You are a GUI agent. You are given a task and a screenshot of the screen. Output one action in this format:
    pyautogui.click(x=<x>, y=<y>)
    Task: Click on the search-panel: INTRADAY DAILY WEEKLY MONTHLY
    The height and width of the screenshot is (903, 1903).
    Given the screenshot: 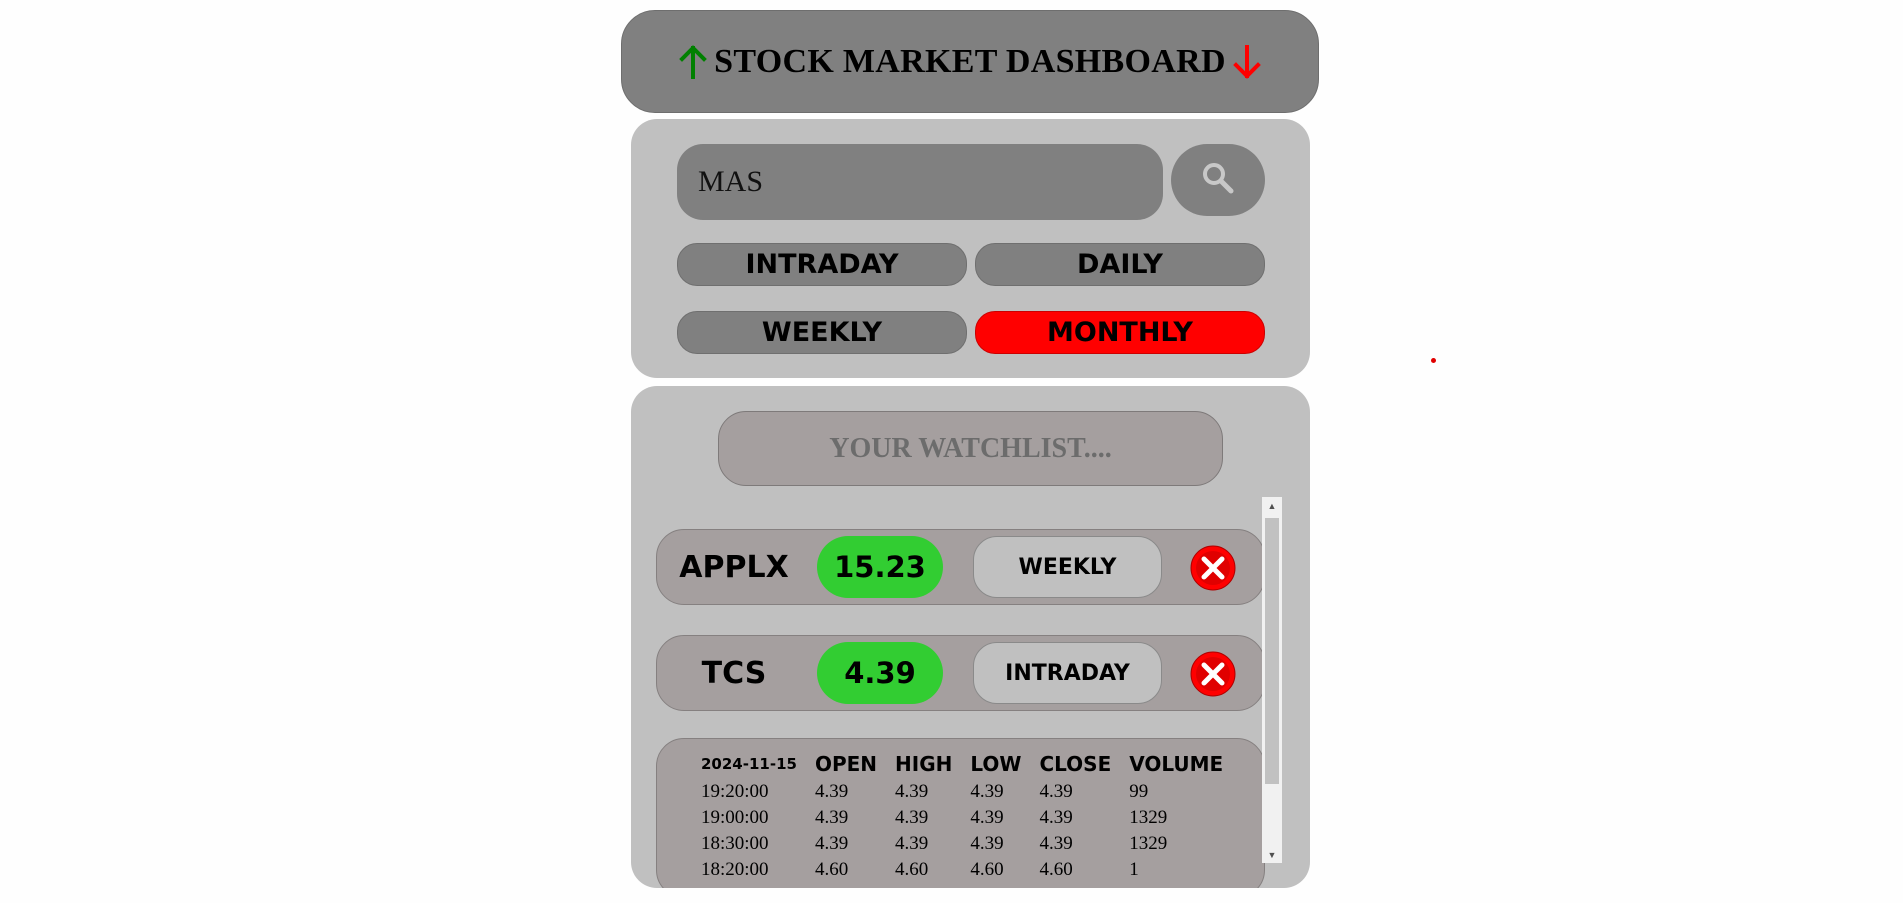 What is the action you would take?
    pyautogui.click(x=970, y=248)
    